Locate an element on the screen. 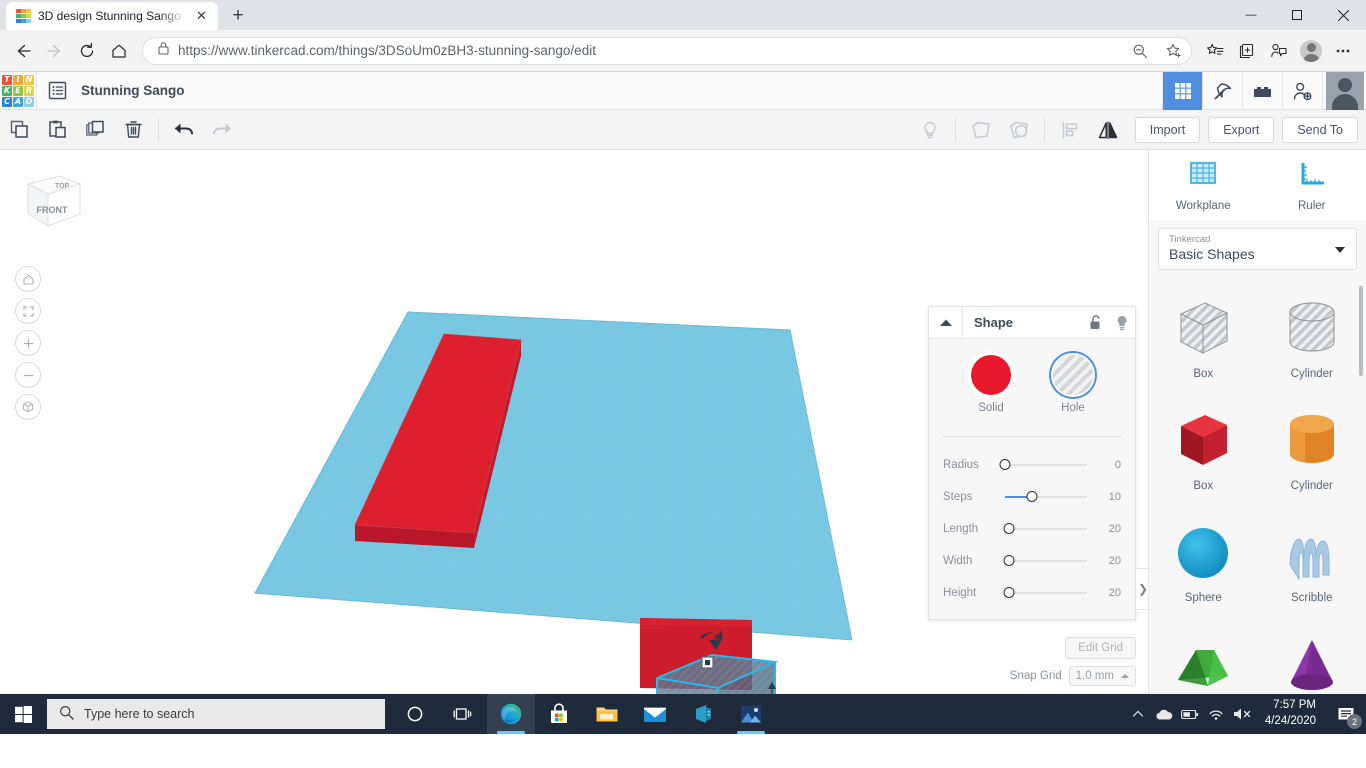  user-avatar is located at coordinates (1344, 91).